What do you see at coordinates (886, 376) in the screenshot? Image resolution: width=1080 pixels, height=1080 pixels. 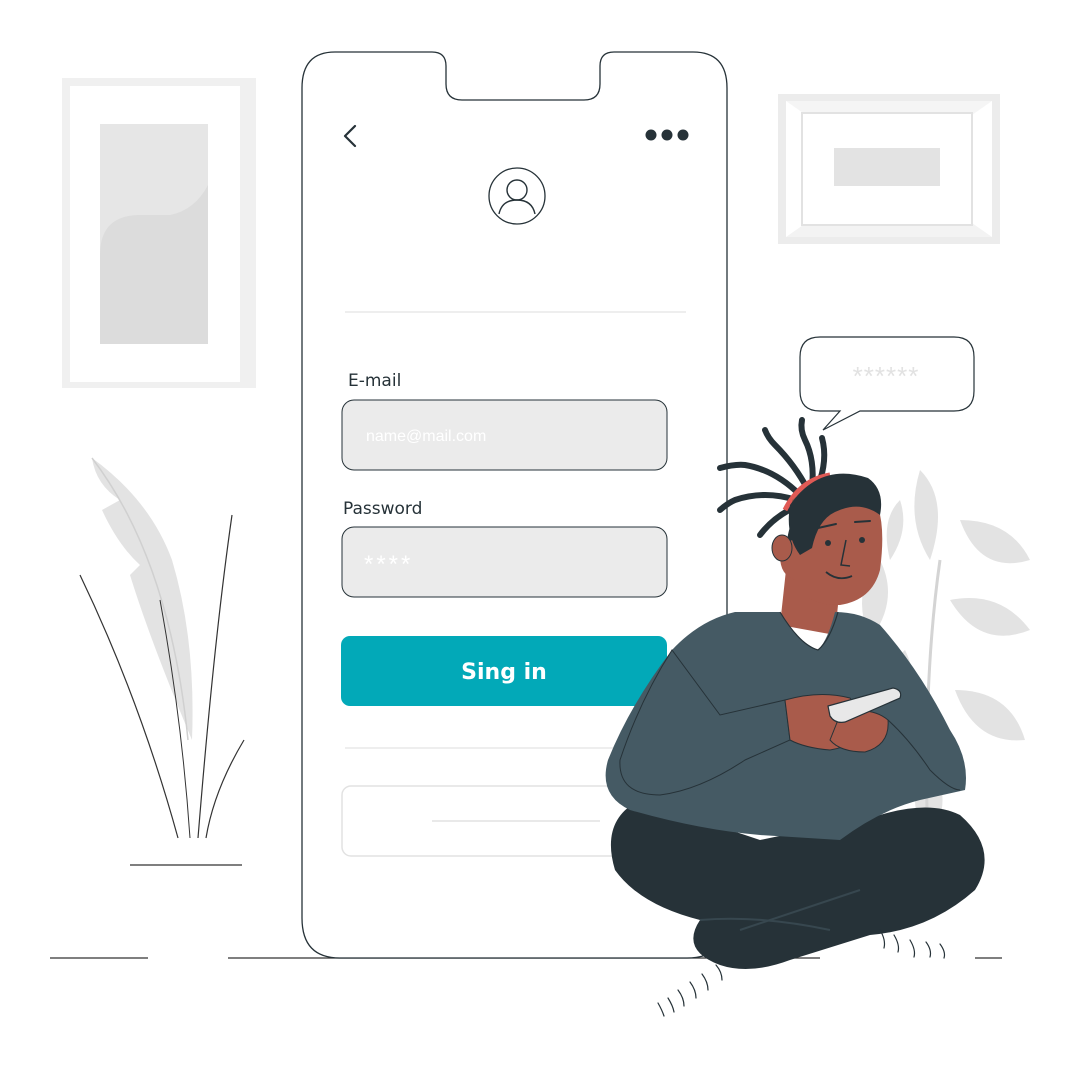 I see `speech-bubble-text: ******` at bounding box center [886, 376].